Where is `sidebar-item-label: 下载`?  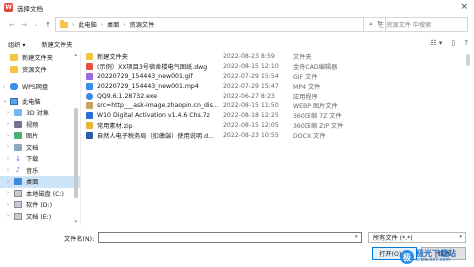
sidebar-item-label: 下载 is located at coordinates (32, 160).